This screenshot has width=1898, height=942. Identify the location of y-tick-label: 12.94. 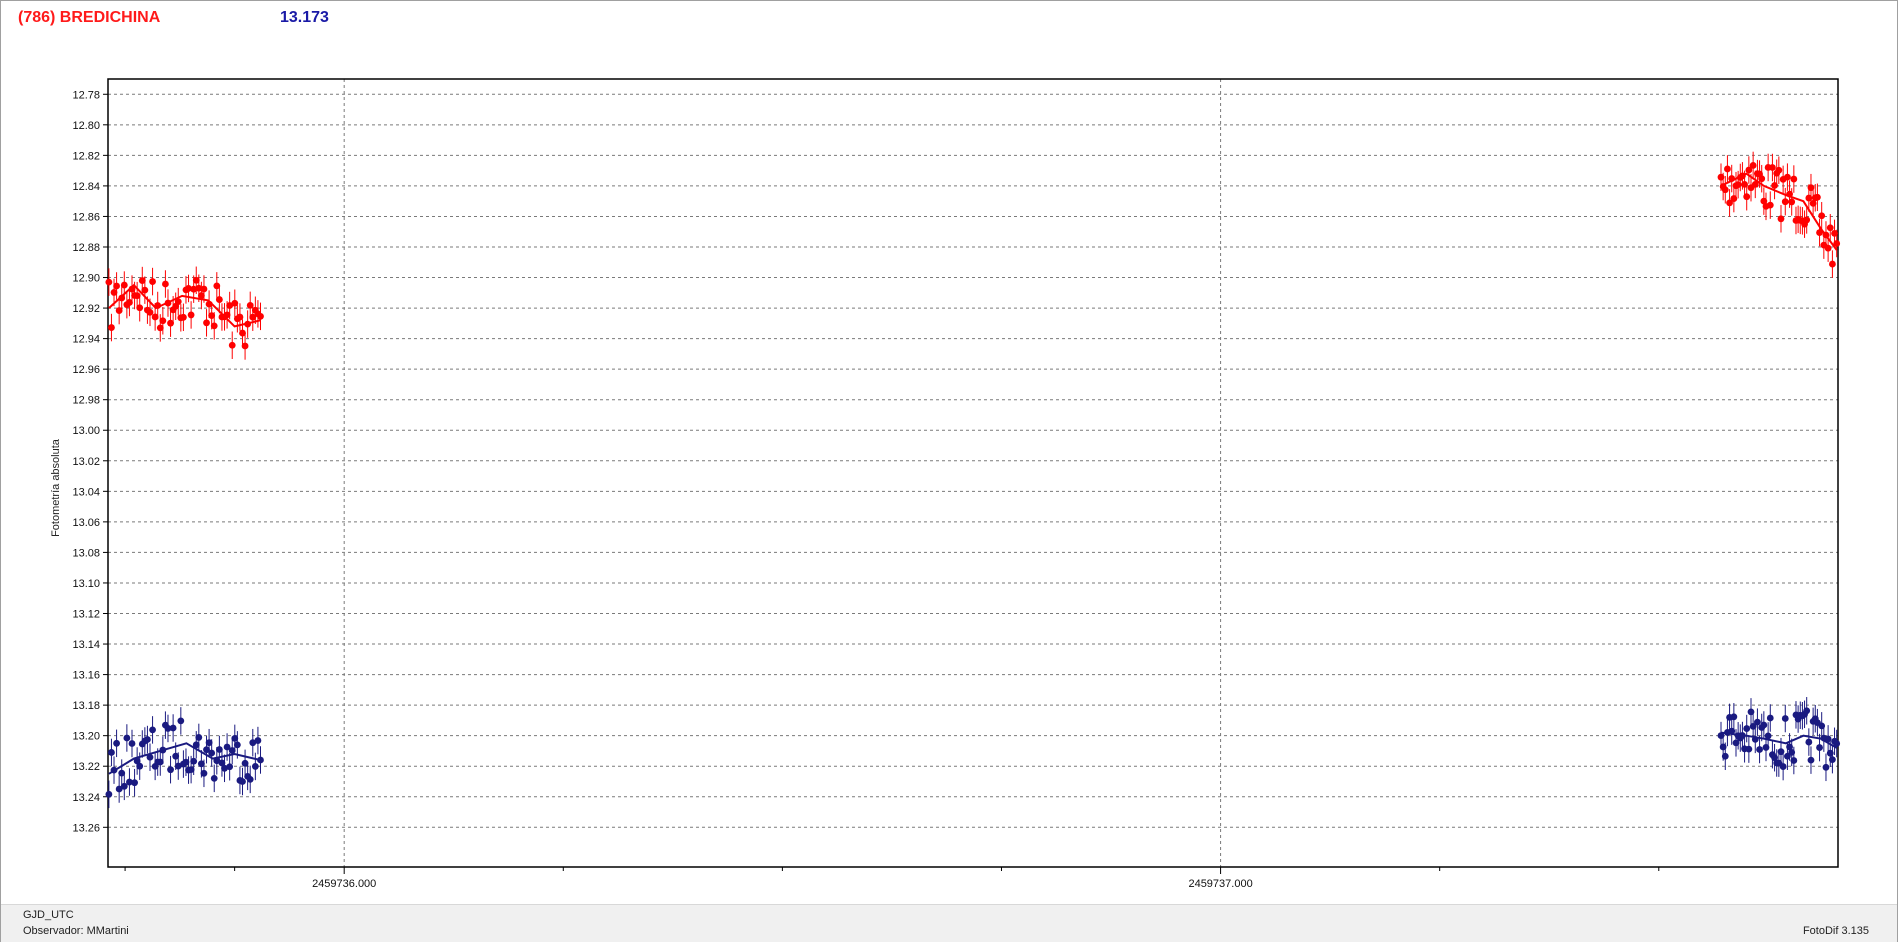
(86, 340).